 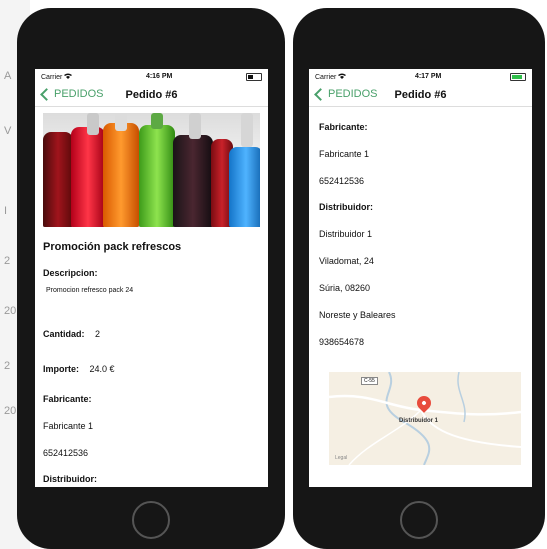 What do you see at coordinates (151, 170) in the screenshot?
I see `product-image` at bounding box center [151, 170].